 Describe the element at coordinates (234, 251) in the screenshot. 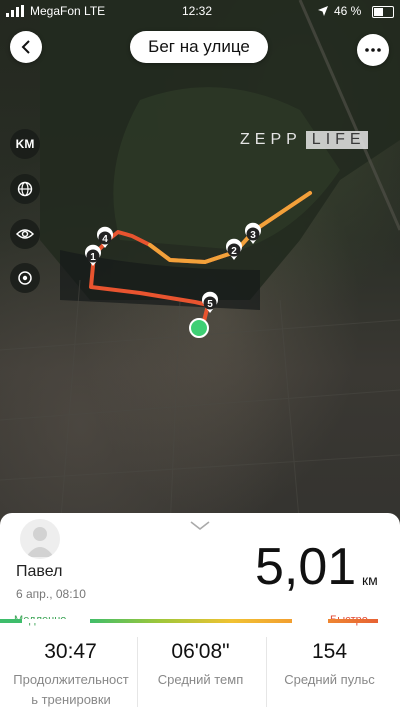

I see `svg-text: 2` at that location.